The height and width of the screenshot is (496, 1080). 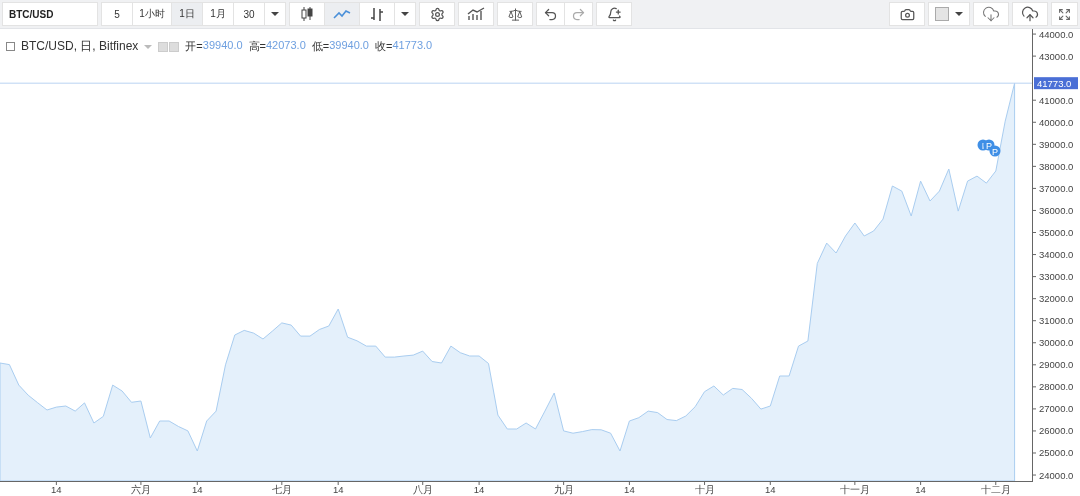 I want to click on y-axis-label: 33000.0, so click(x=1056, y=277).